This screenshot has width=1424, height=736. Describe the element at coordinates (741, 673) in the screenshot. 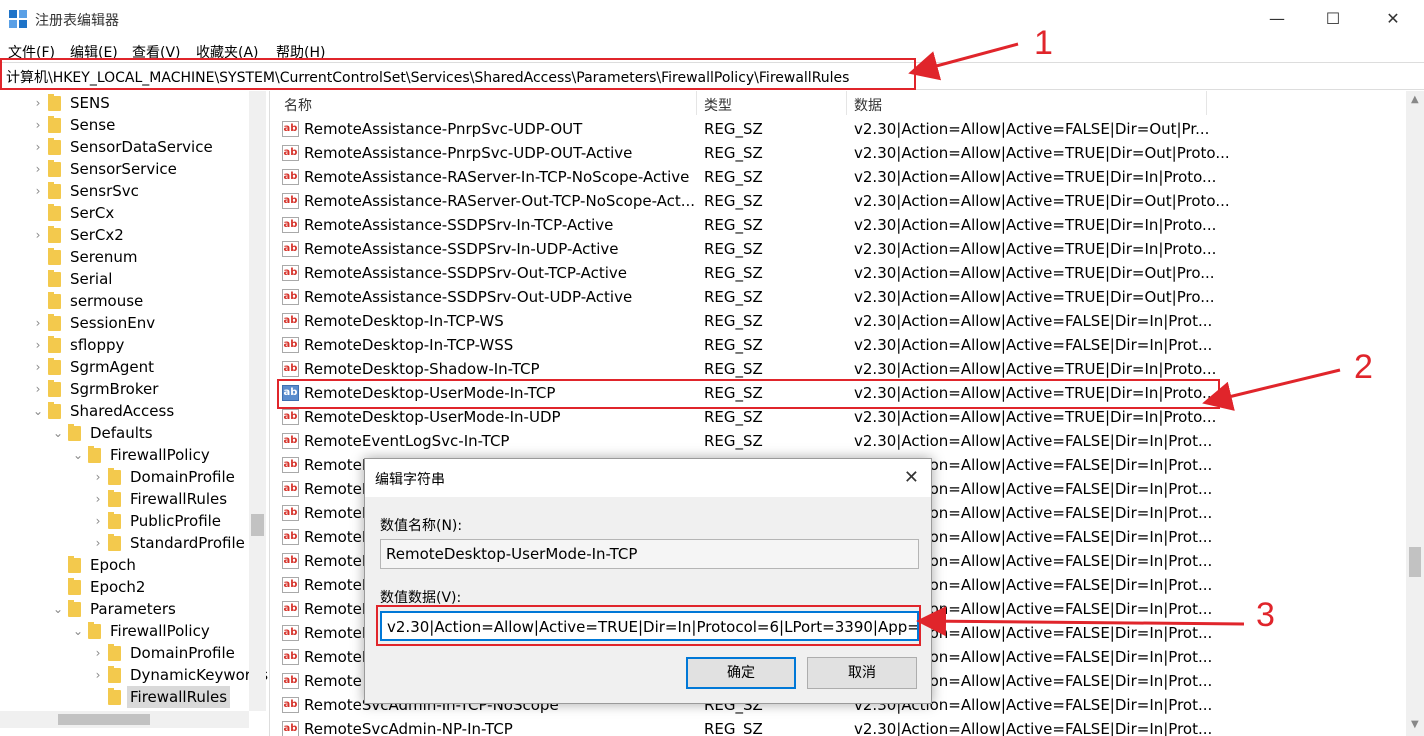

I see `ok-button: 确定` at that location.